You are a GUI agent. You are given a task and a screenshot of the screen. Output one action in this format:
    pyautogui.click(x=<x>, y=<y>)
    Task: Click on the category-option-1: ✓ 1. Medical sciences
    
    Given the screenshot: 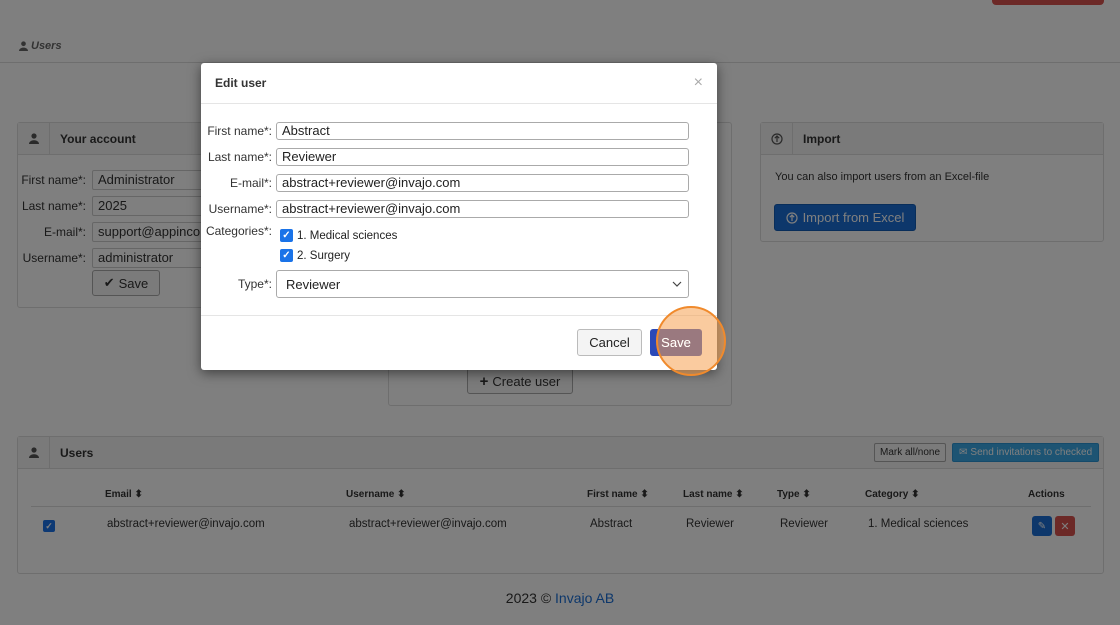 What is the action you would take?
    pyautogui.click(x=338, y=235)
    